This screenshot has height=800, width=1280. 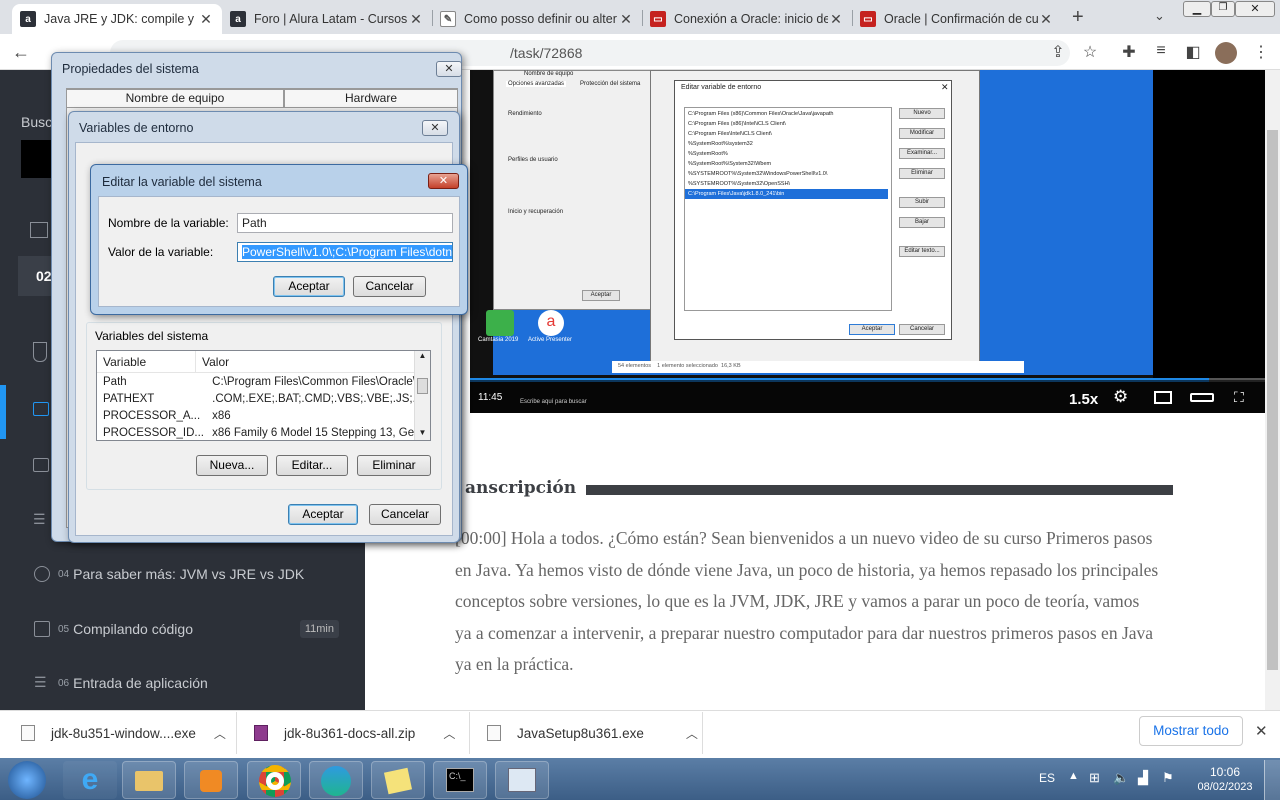 What do you see at coordinates (1073, 776) in the screenshot?
I see `tray-expand-icon: ▲` at bounding box center [1073, 776].